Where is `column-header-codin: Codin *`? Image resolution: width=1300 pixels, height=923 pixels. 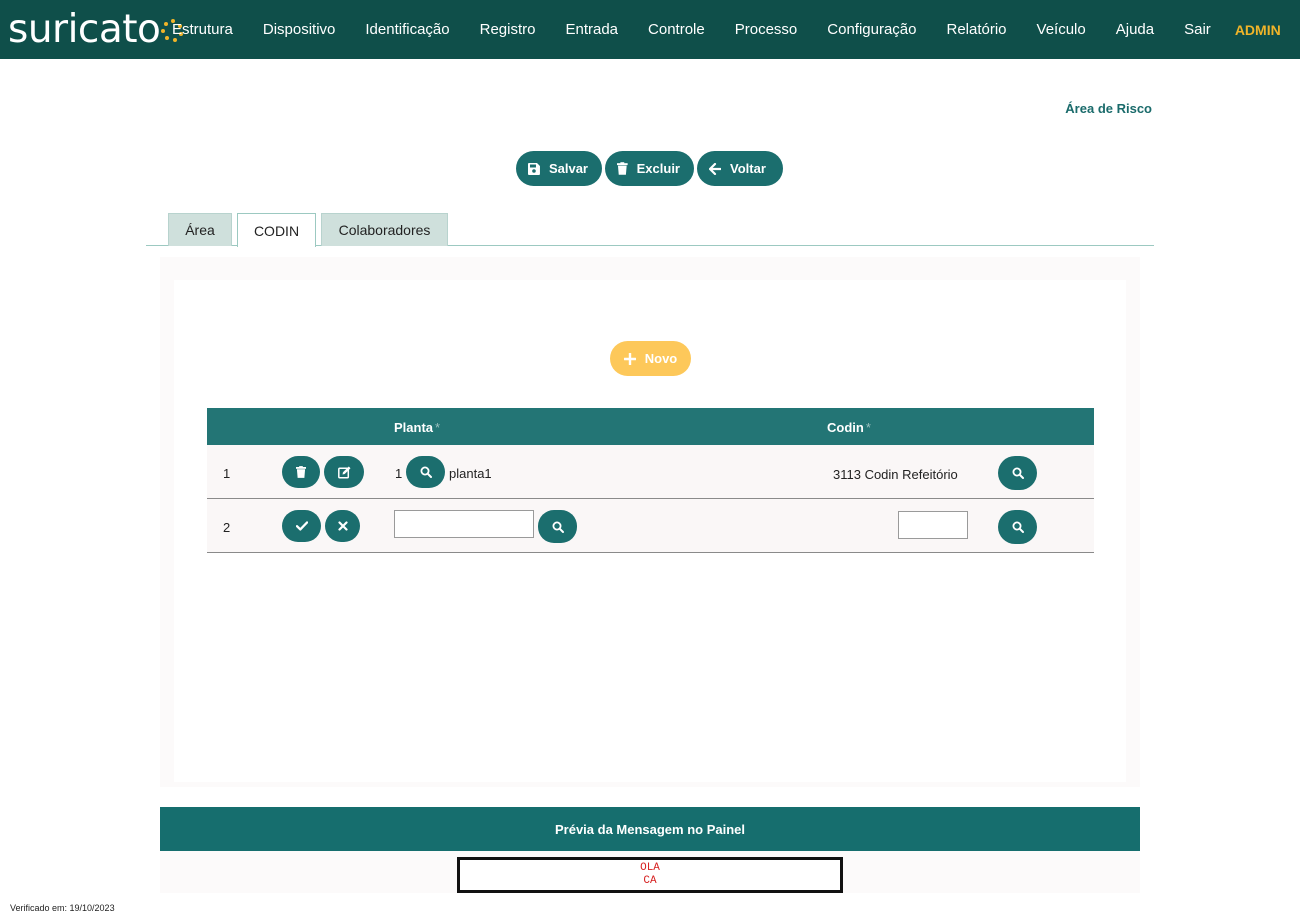 column-header-codin: Codin * is located at coordinates (849, 427).